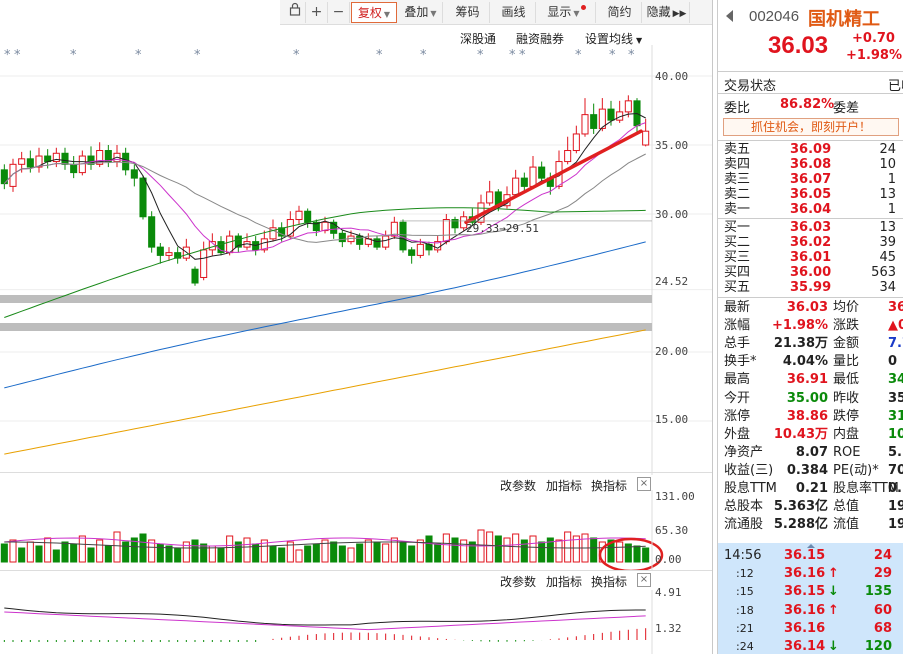 This screenshot has width=903, height=654. I want to click on macd-chart, so click(356, 622).